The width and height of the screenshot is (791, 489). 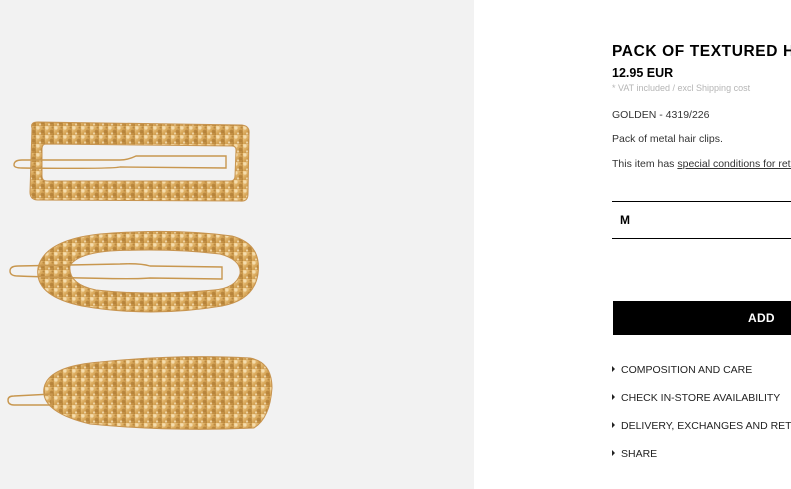 I want to click on conditions-prefix: This item has, so click(x=645, y=164).